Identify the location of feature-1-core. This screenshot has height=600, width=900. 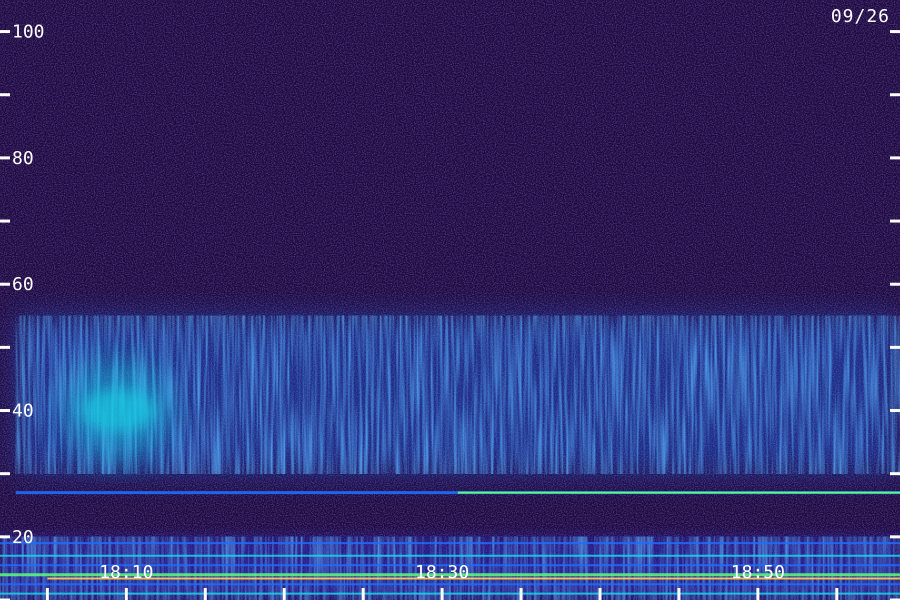
(118, 410).